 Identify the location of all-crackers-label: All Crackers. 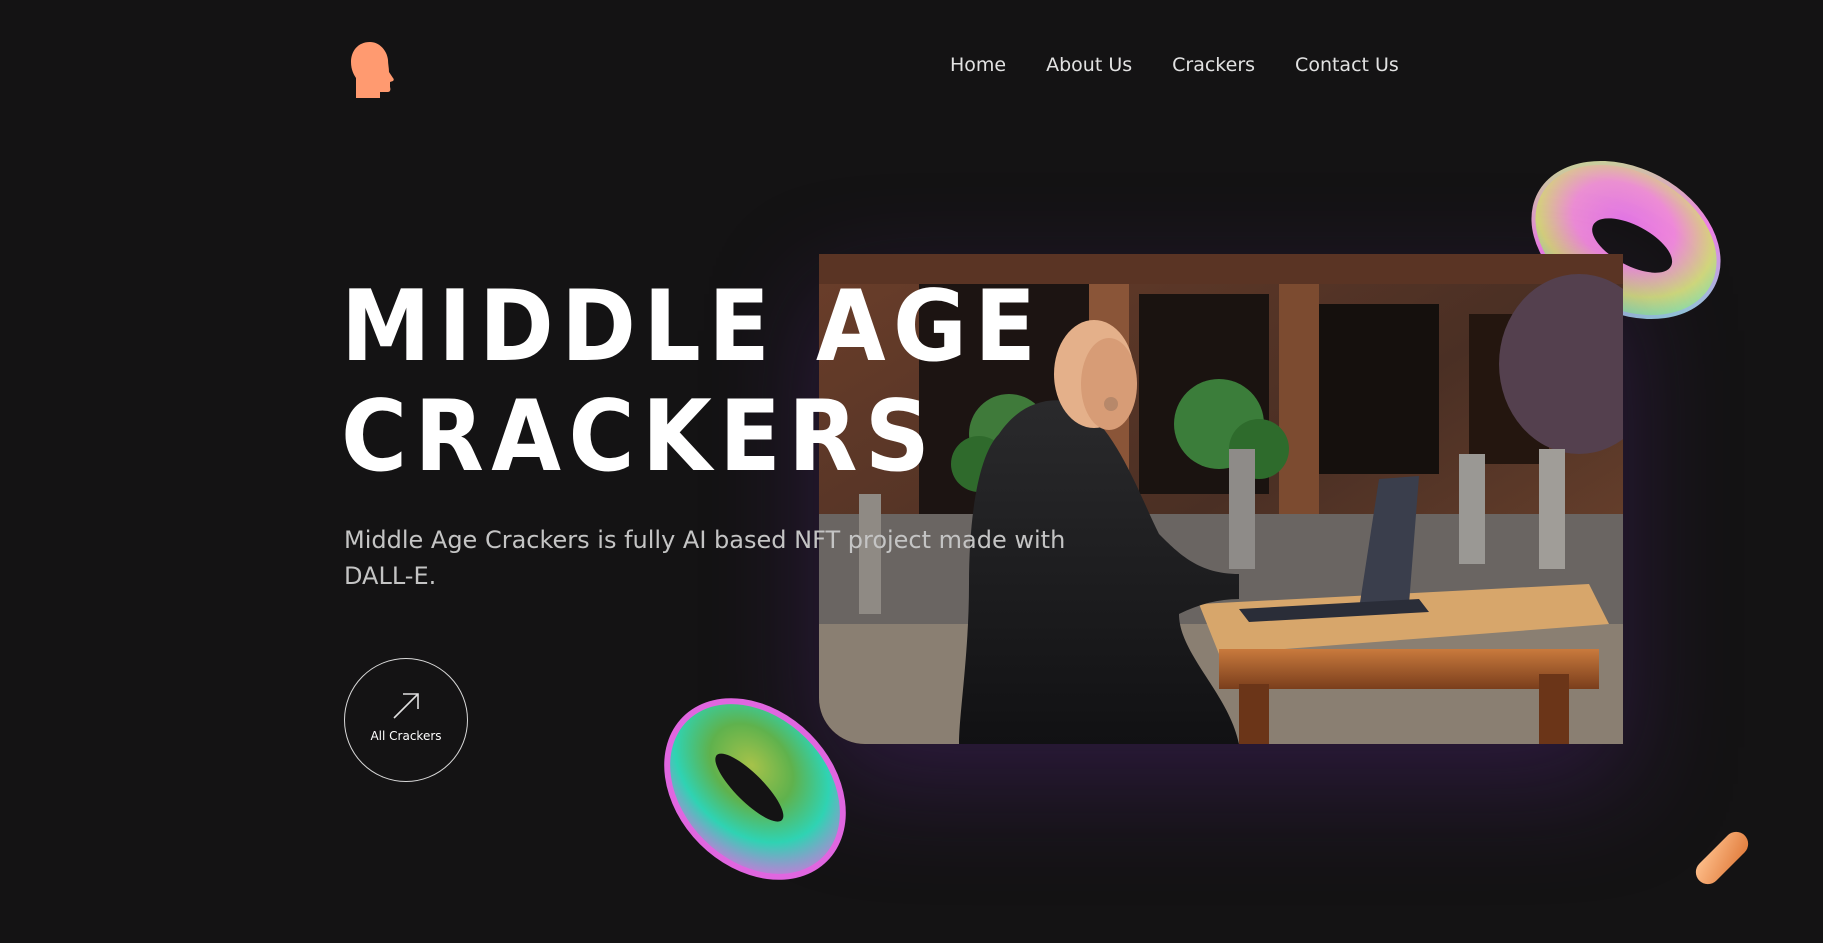
(406, 736).